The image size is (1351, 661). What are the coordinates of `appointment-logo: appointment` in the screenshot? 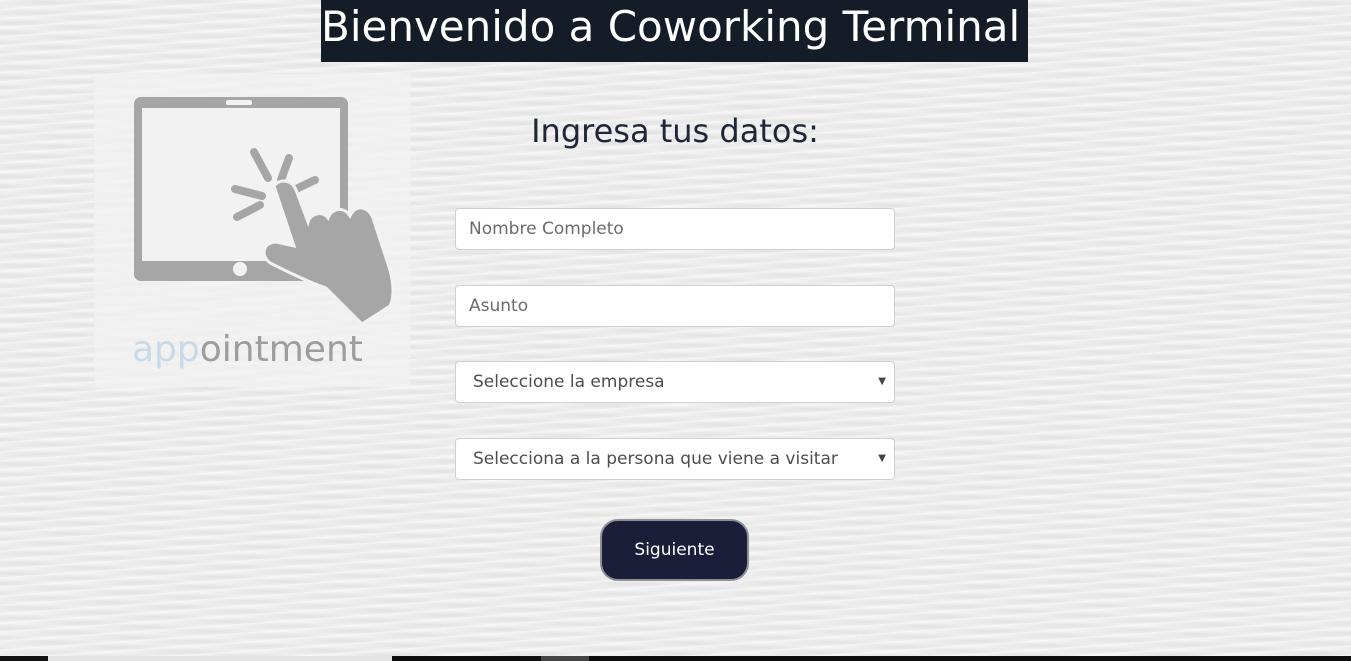 It's located at (252, 230).